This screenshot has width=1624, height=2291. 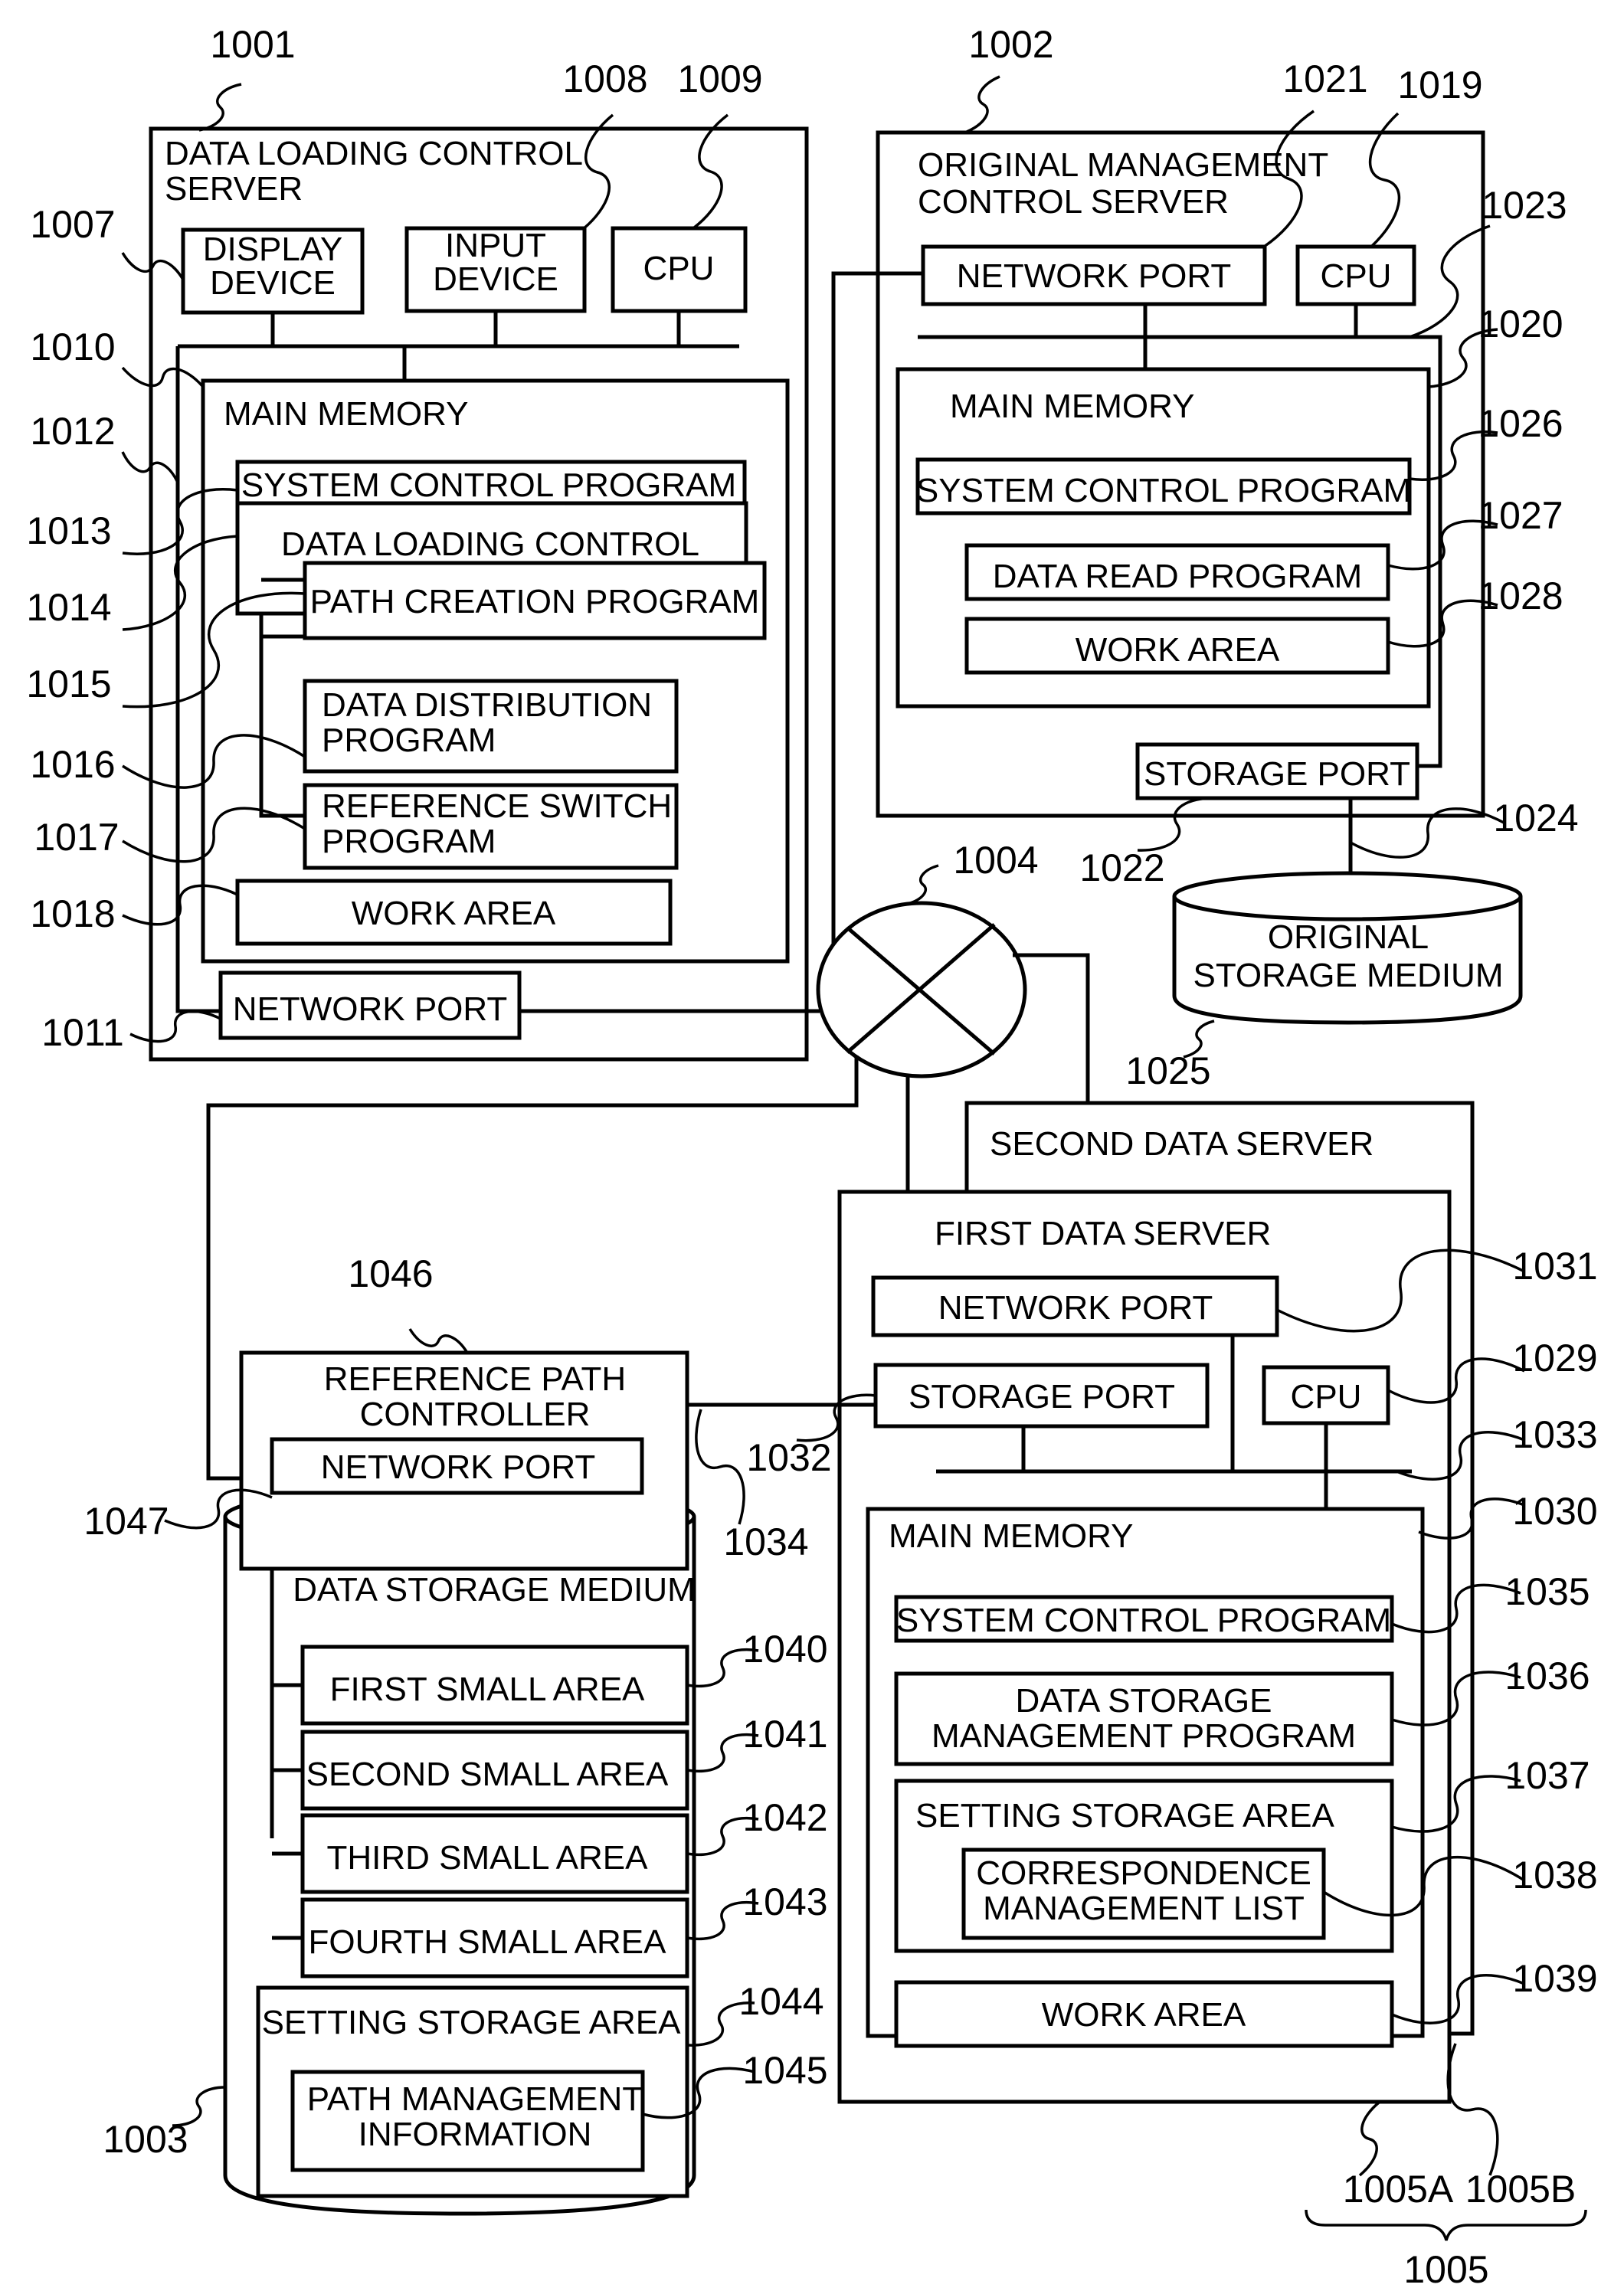 What do you see at coordinates (488, 1774) in the screenshot?
I see `small-area-label: SECOND SMALL AREA` at bounding box center [488, 1774].